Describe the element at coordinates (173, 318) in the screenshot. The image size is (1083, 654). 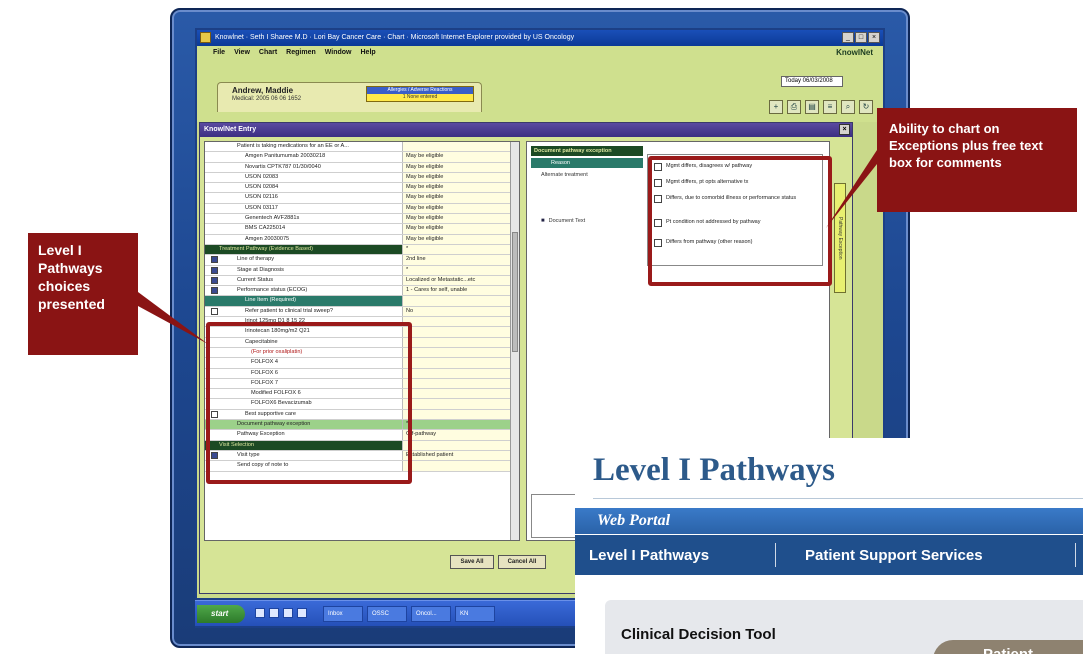
I see `left-connector` at that location.